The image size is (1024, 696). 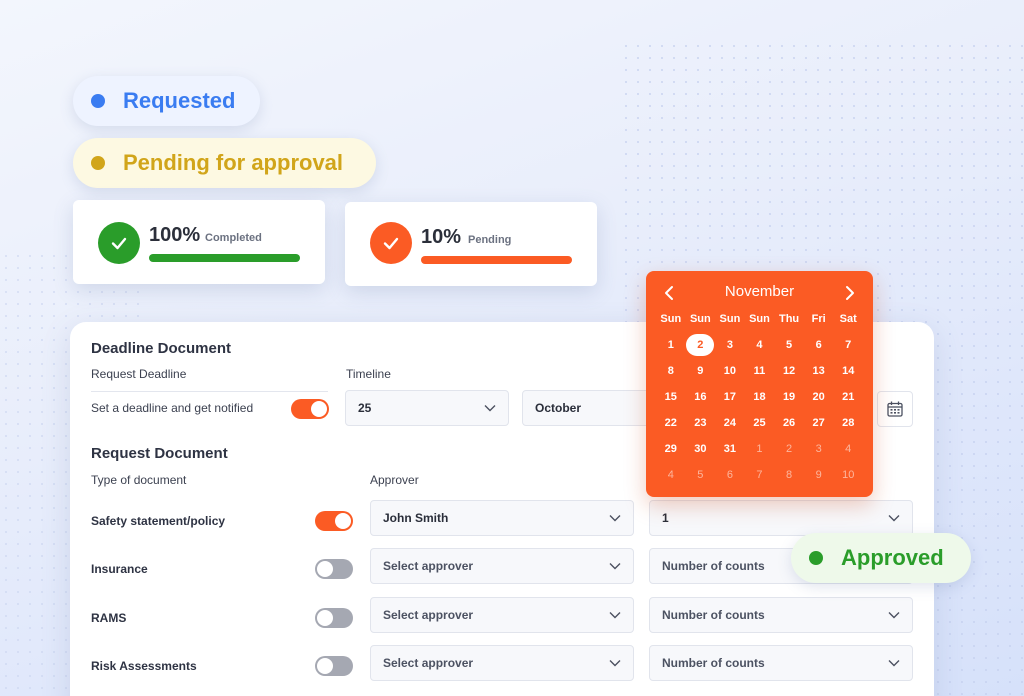 What do you see at coordinates (199, 242) in the screenshot?
I see `stat-card-completed: 100% Completed` at bounding box center [199, 242].